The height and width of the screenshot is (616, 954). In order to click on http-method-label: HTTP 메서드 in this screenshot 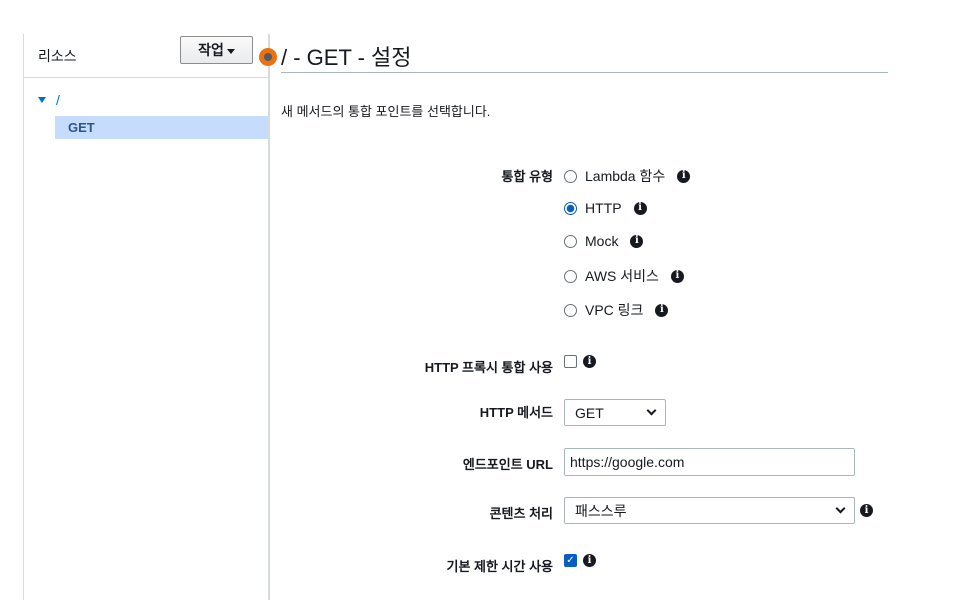, I will do `click(516, 412)`.